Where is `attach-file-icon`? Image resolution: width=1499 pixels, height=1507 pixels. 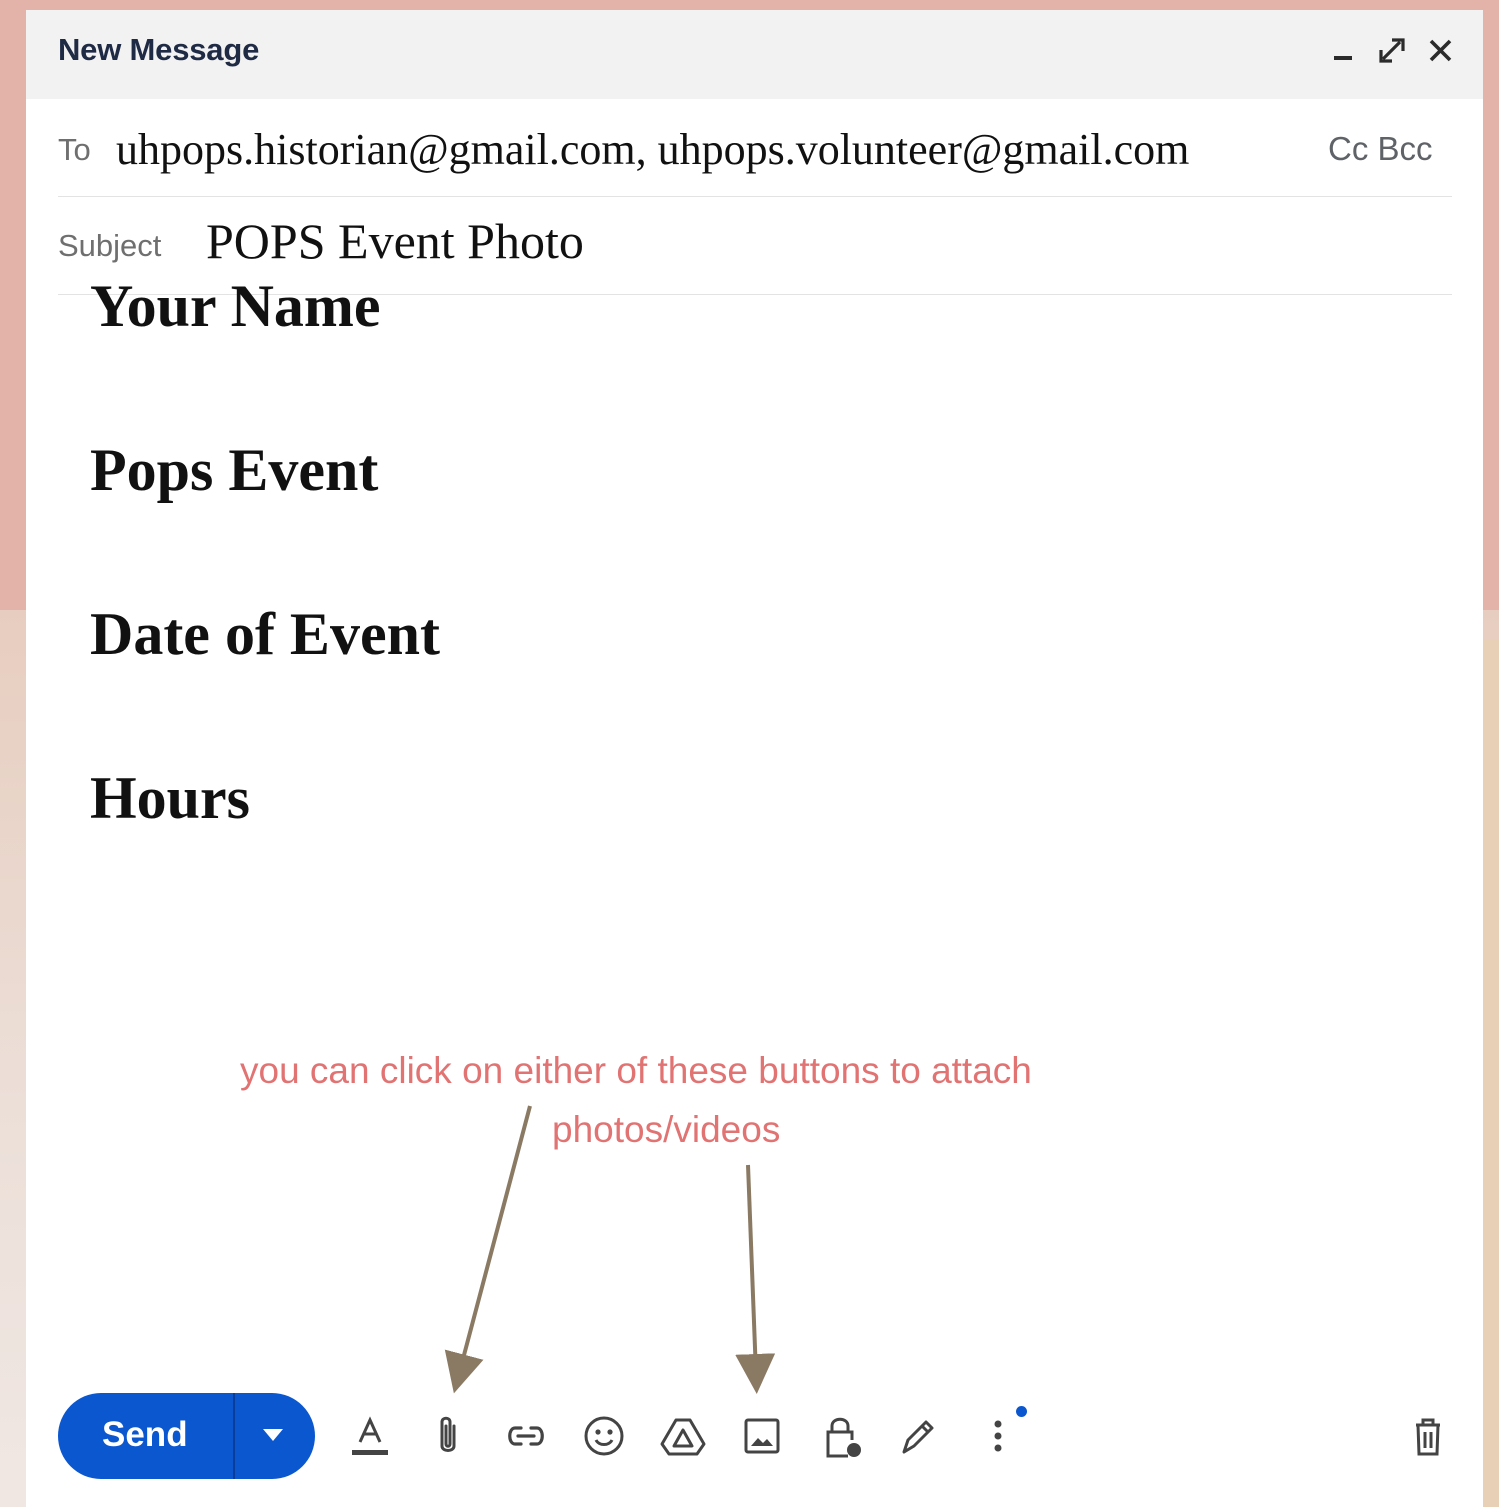 attach-file-icon is located at coordinates (448, 1436).